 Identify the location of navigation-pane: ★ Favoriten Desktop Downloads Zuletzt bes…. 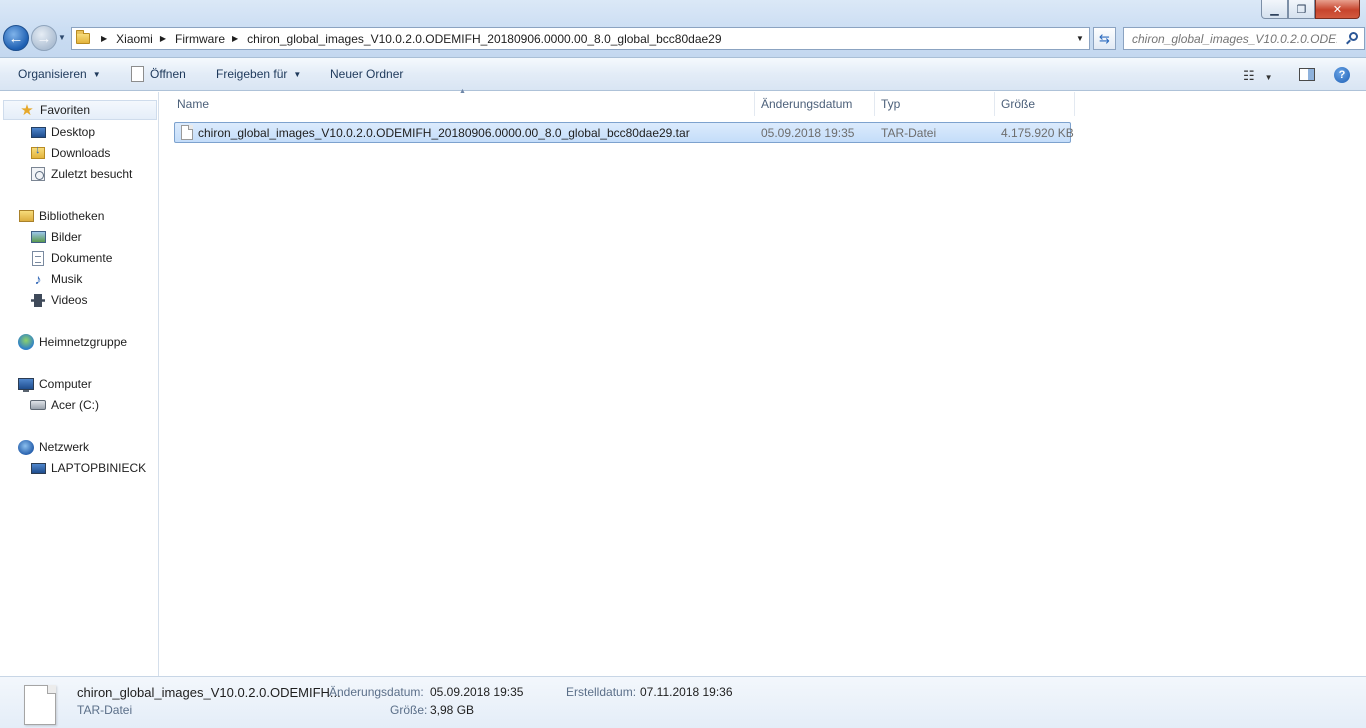
(79, 384).